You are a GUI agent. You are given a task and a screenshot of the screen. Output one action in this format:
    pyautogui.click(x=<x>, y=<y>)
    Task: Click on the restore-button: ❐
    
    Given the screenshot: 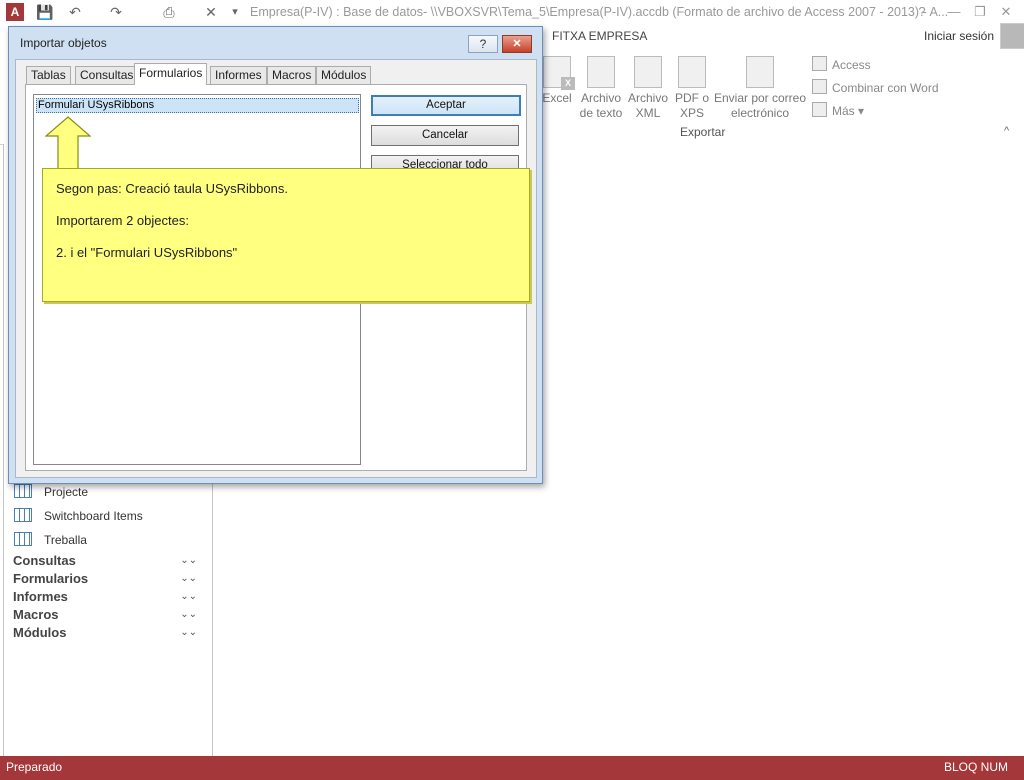 What is the action you would take?
    pyautogui.click(x=980, y=12)
    